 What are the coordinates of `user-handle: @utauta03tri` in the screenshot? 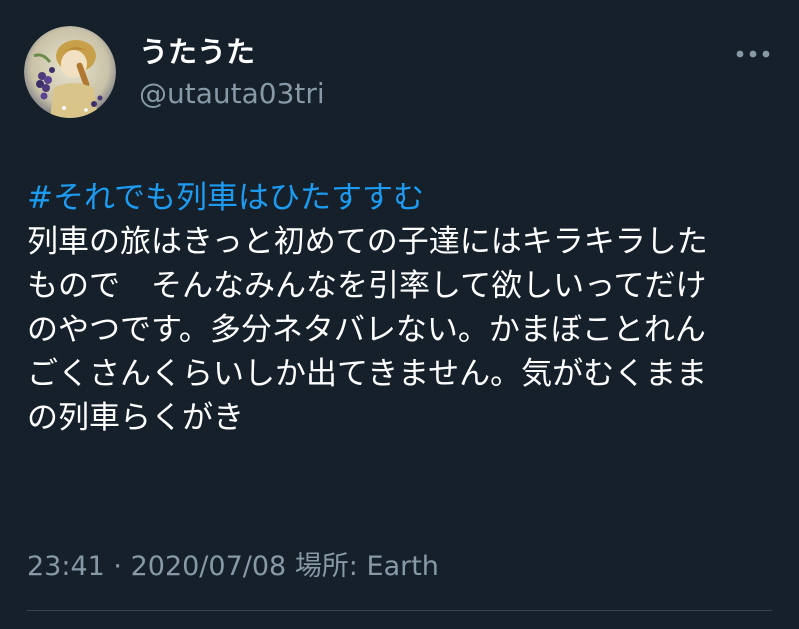 It's located at (232, 94).